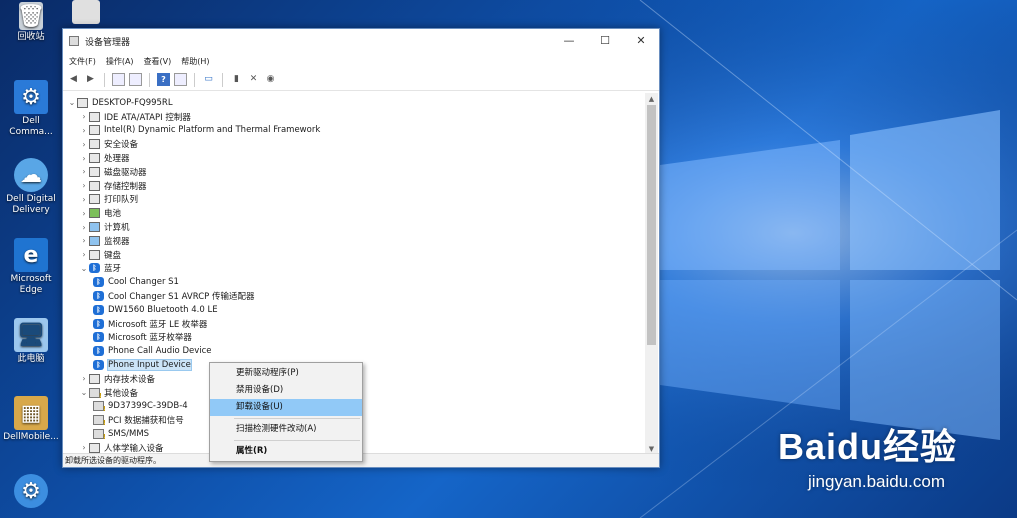 The height and width of the screenshot is (518, 1017). What do you see at coordinates (90, 79) in the screenshot?
I see `forward-icon: ▶` at bounding box center [90, 79].